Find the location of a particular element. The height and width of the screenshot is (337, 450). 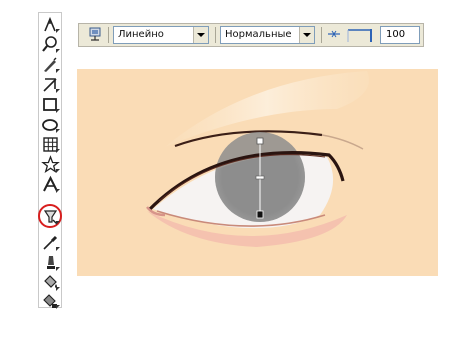

ellipse-tool-icon is located at coordinates (50, 124).